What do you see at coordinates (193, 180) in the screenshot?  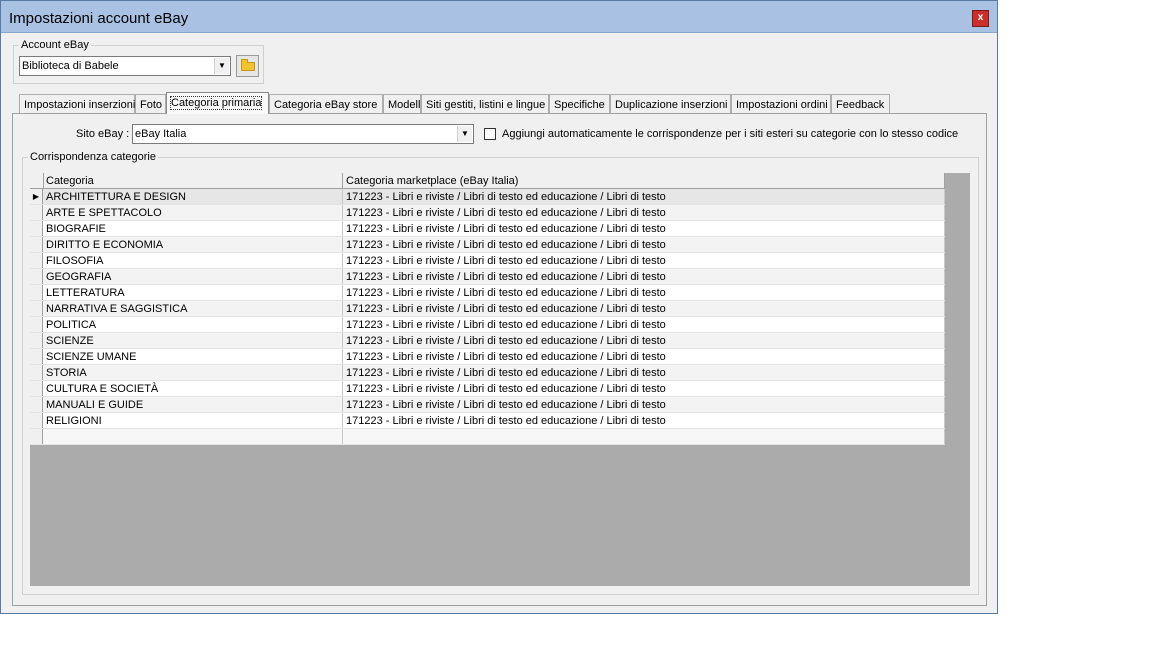 I see `column-header-category: Categoria` at bounding box center [193, 180].